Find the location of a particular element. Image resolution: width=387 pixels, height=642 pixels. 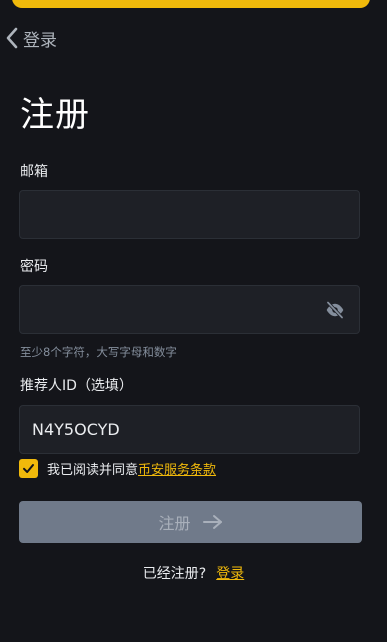

password-field is located at coordinates (177, 309).